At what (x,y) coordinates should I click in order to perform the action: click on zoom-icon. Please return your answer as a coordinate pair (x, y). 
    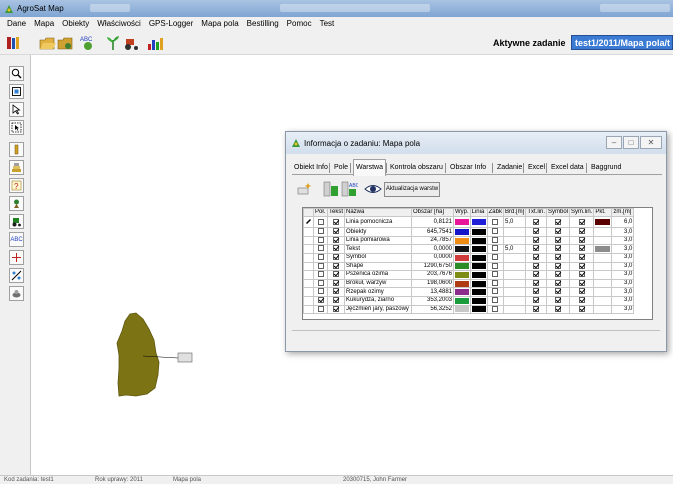
    Looking at the image, I should click on (16, 73).